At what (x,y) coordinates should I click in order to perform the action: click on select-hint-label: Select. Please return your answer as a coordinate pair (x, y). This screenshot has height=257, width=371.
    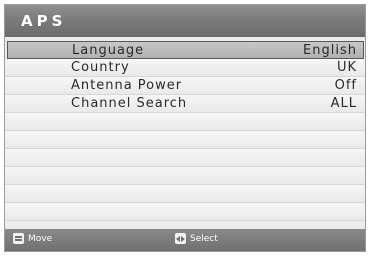
    Looking at the image, I should click on (204, 238).